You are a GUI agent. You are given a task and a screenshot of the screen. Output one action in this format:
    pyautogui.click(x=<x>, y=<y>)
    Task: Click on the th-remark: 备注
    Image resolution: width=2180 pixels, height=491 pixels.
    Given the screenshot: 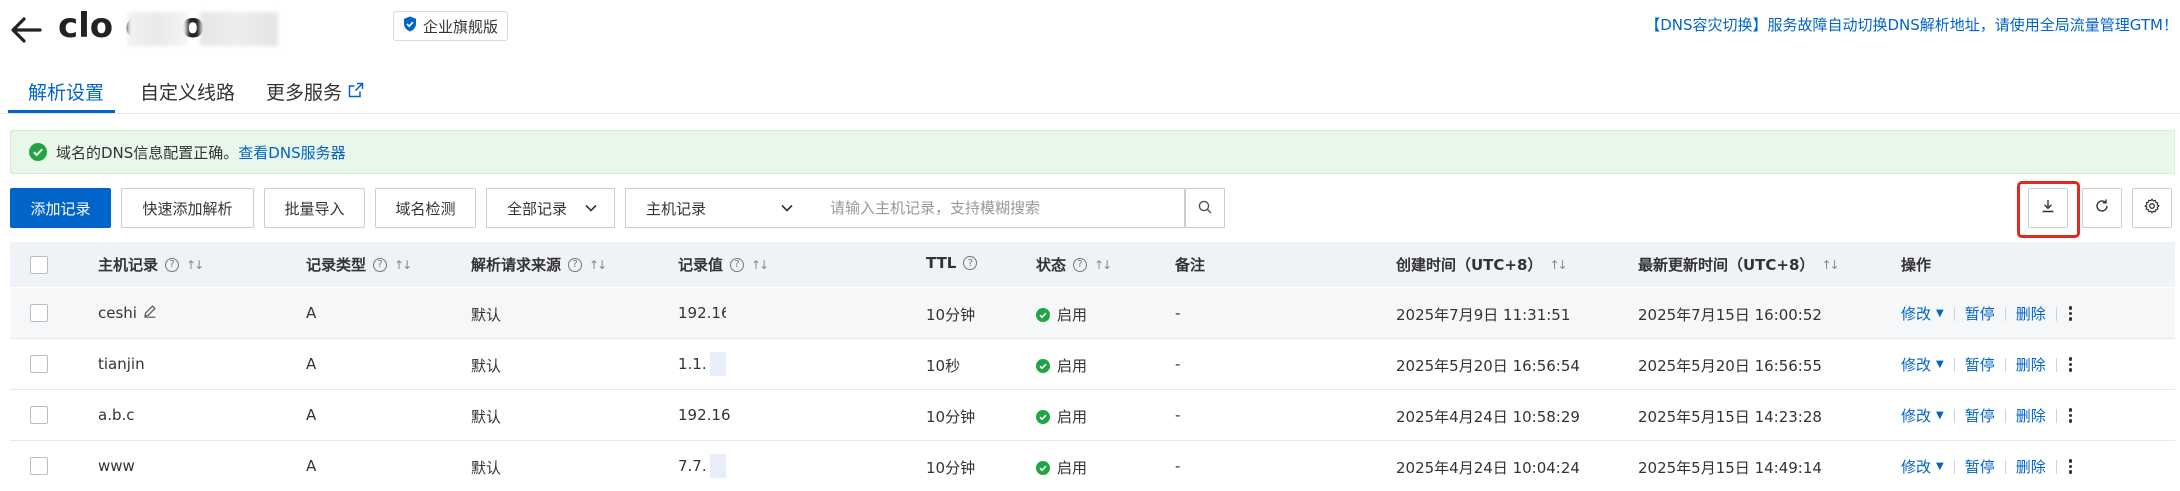 What is the action you would take?
    pyautogui.click(x=1190, y=264)
    